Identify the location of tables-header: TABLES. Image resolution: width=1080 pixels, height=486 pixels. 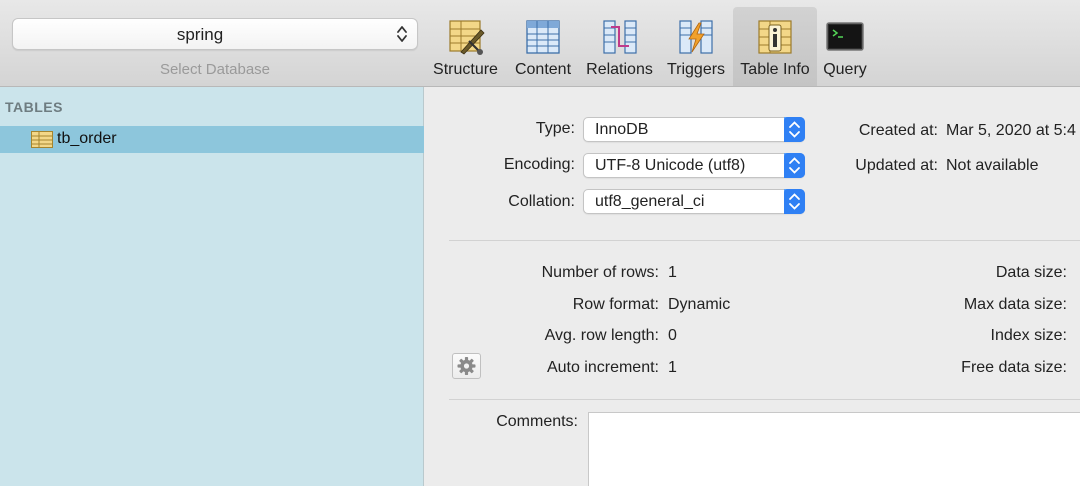
(34, 107).